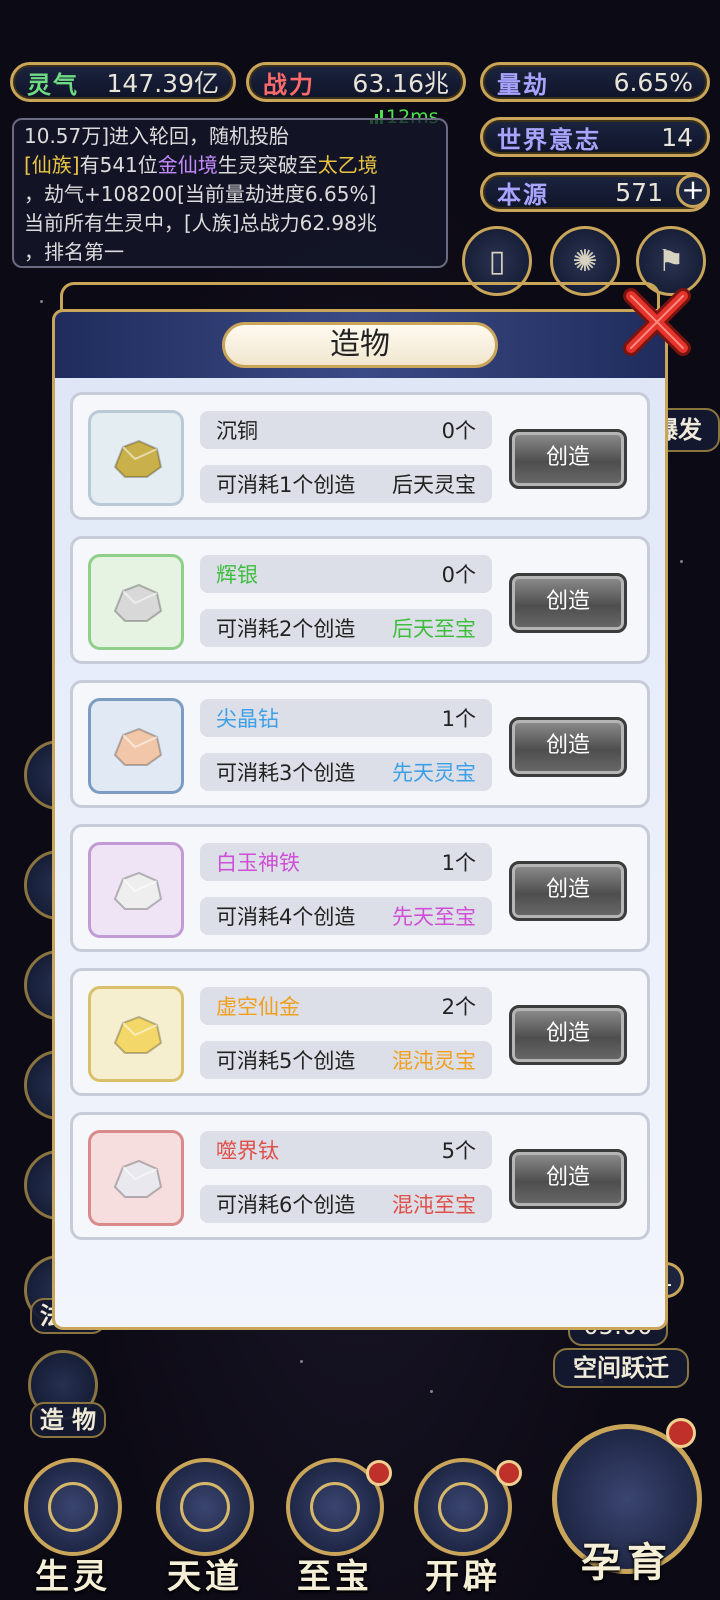 The height and width of the screenshot is (1600, 720). Describe the element at coordinates (346, 1150) in the screenshot. I see `item-name-bar: 噬界钛 5个` at that location.